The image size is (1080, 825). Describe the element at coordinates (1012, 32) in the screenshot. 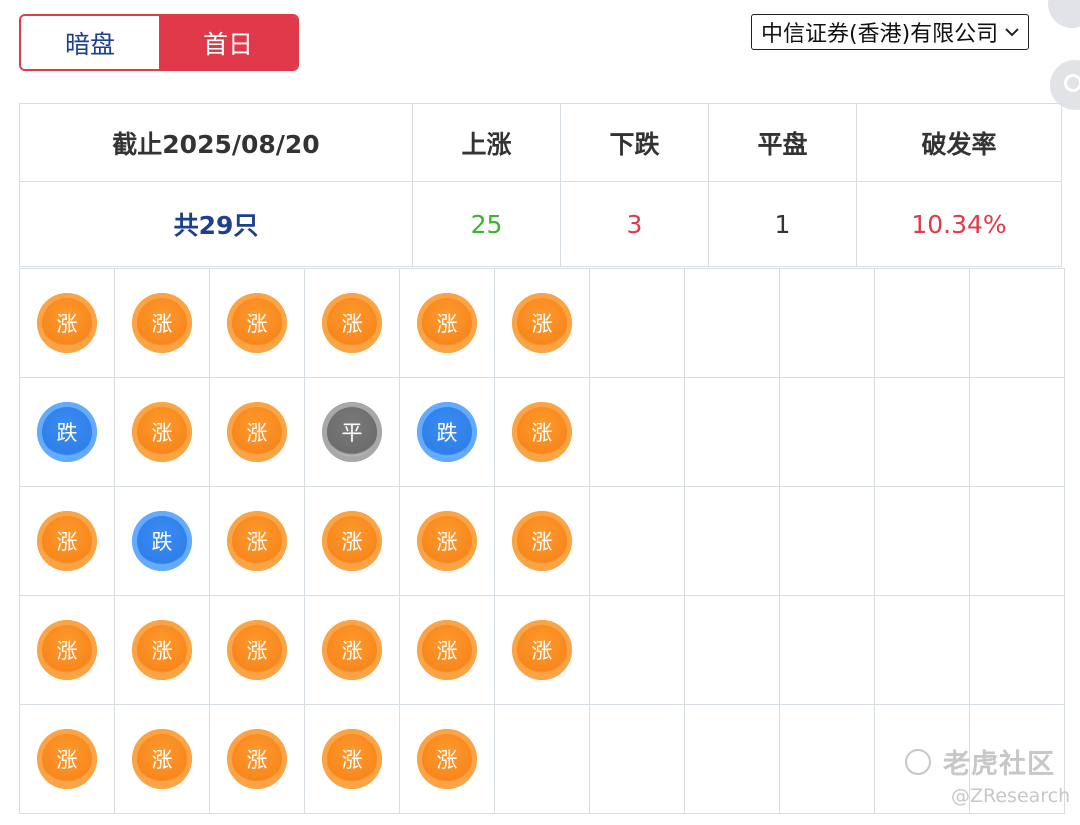

I see `chevron-down-icon` at that location.